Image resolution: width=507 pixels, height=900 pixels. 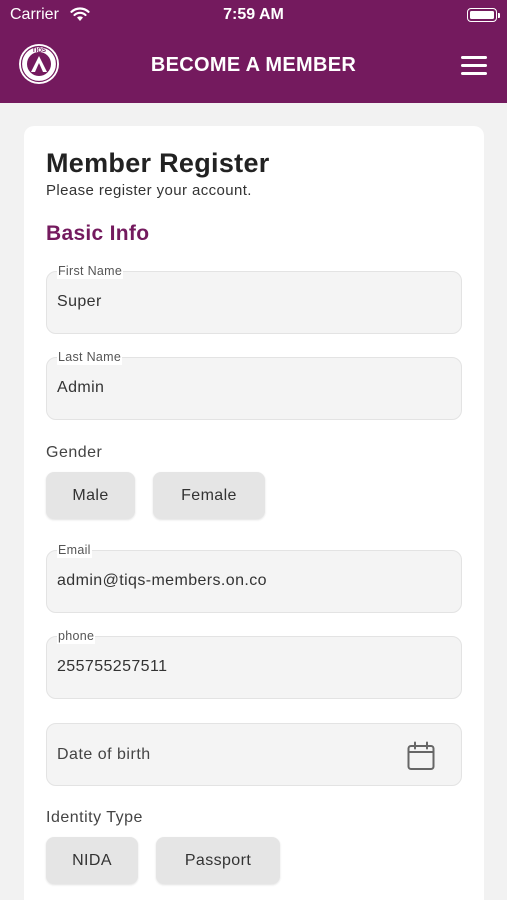 I want to click on gender-option-male: Male, so click(x=90, y=495).